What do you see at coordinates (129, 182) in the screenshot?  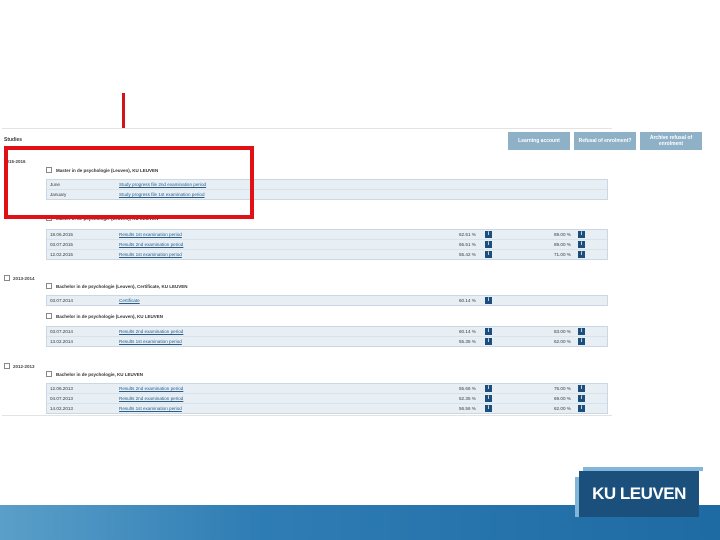 I see `highlight-box` at bounding box center [129, 182].